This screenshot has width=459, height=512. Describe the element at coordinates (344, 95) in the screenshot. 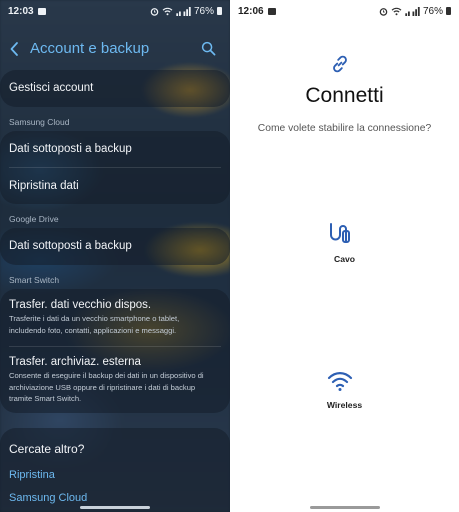

I see `page-title: Connetti` at that location.